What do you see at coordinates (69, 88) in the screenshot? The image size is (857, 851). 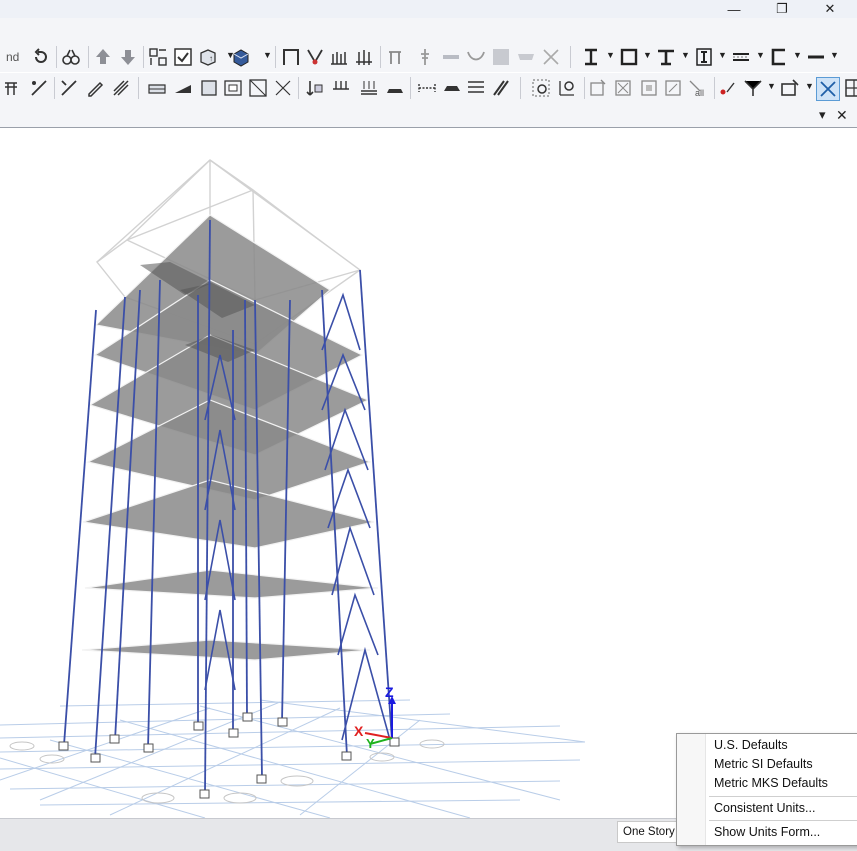 I see `draw-line-icon` at bounding box center [69, 88].